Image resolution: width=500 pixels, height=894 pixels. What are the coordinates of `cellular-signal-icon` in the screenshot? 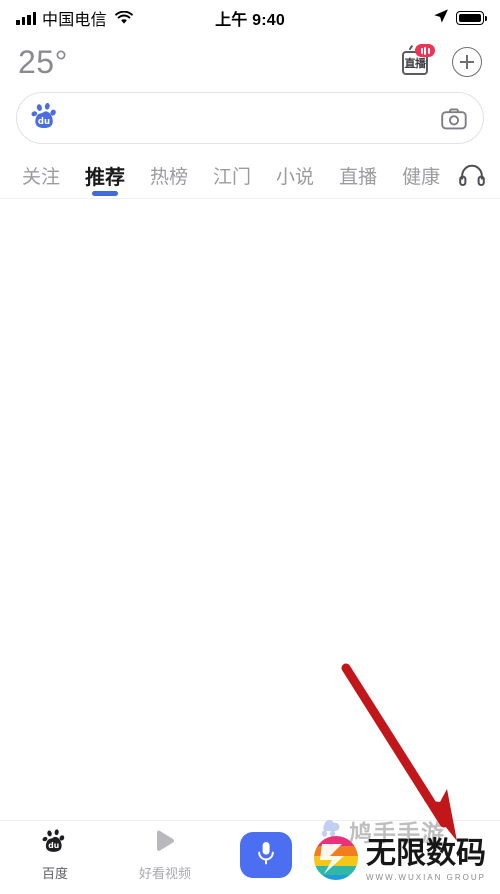 It's located at (26, 18).